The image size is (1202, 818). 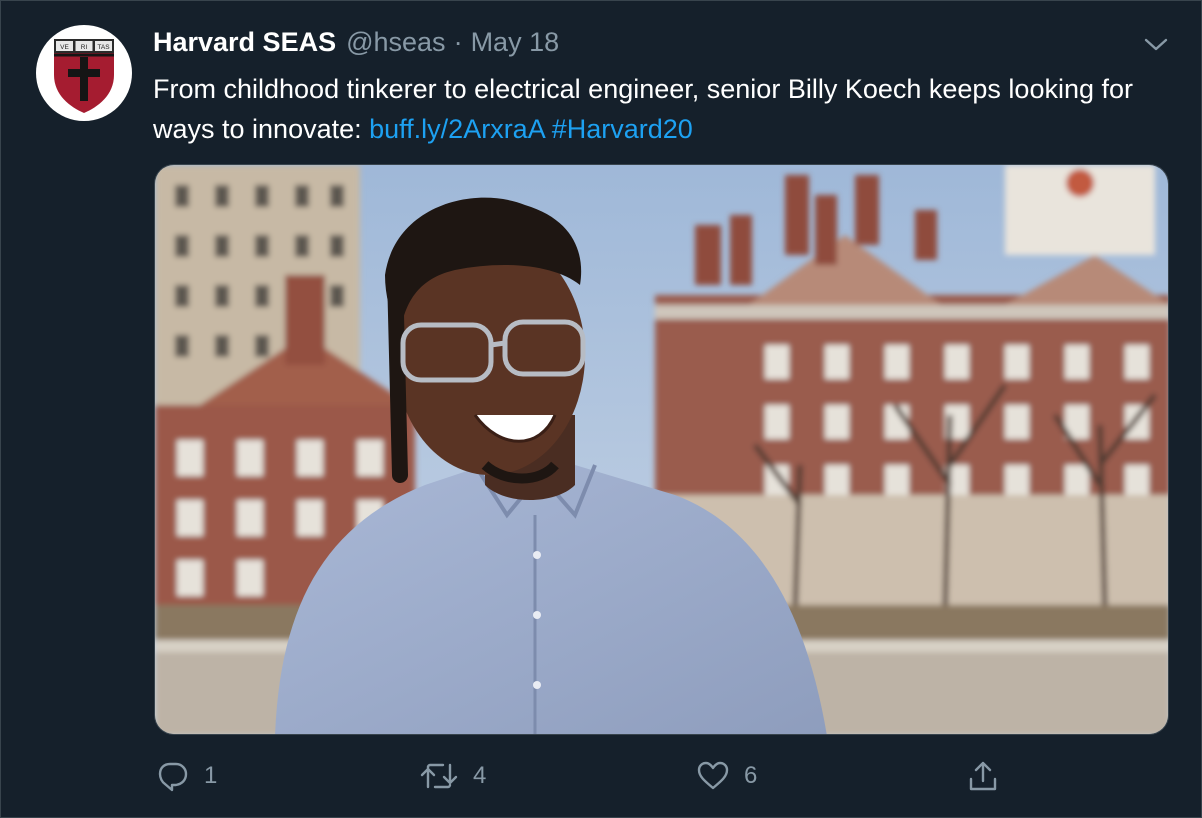 I want to click on shield-book-text-2: RI, so click(x=84, y=47).